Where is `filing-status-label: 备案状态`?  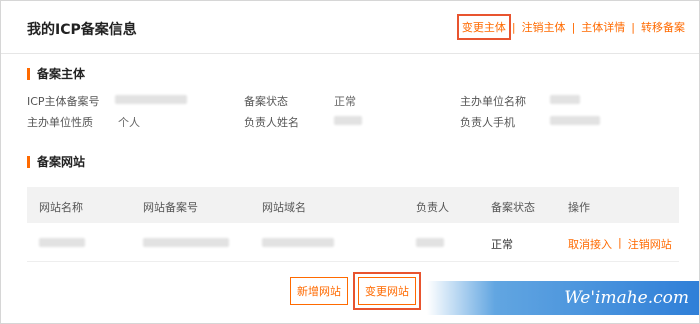 filing-status-label: 备案状态 is located at coordinates (266, 101).